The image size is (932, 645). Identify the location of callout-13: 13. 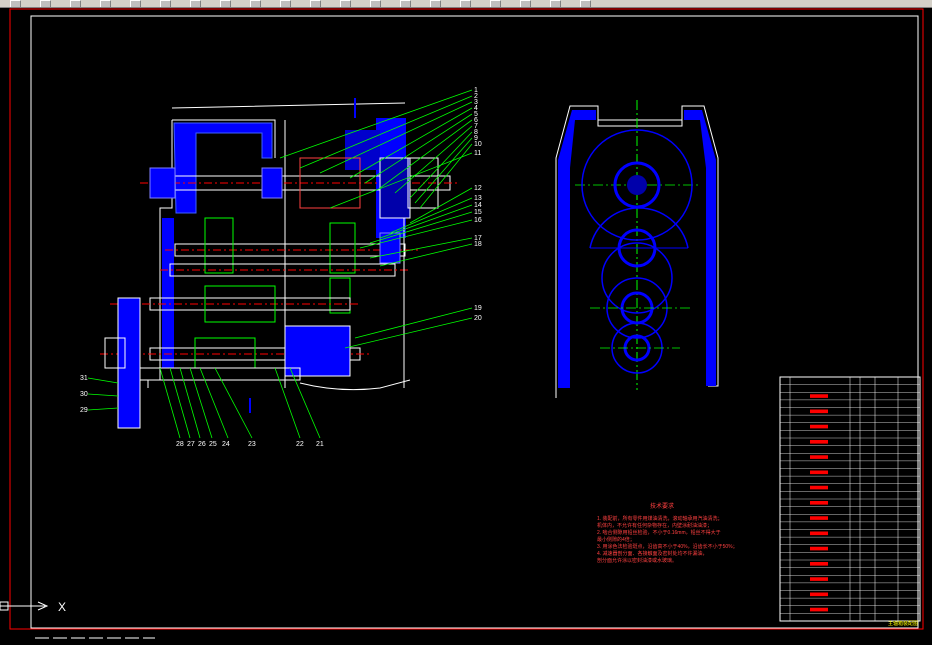
(478, 198).